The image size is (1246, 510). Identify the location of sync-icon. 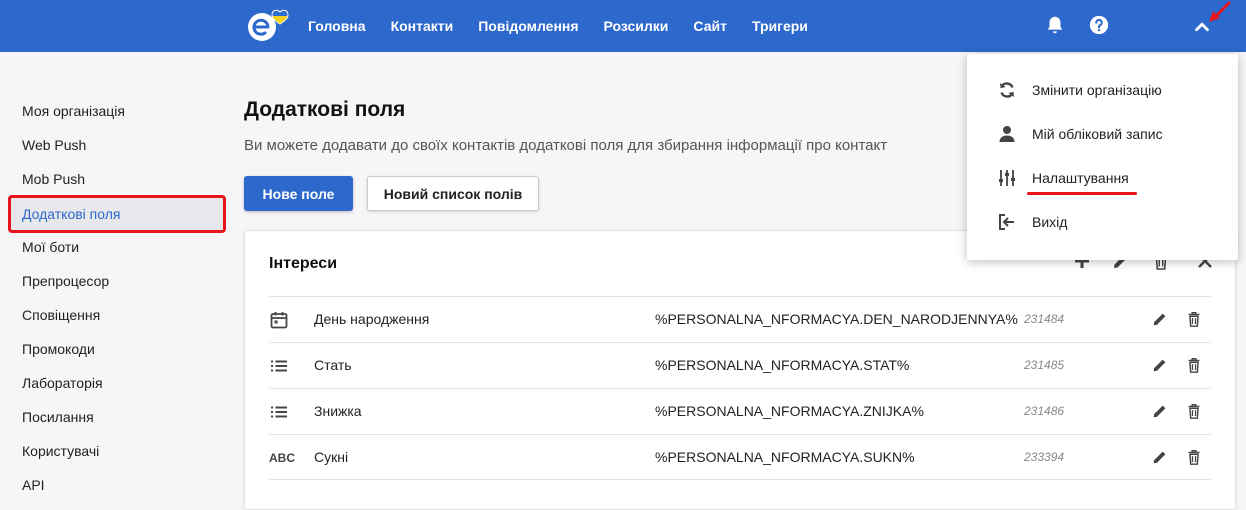
(1007, 90).